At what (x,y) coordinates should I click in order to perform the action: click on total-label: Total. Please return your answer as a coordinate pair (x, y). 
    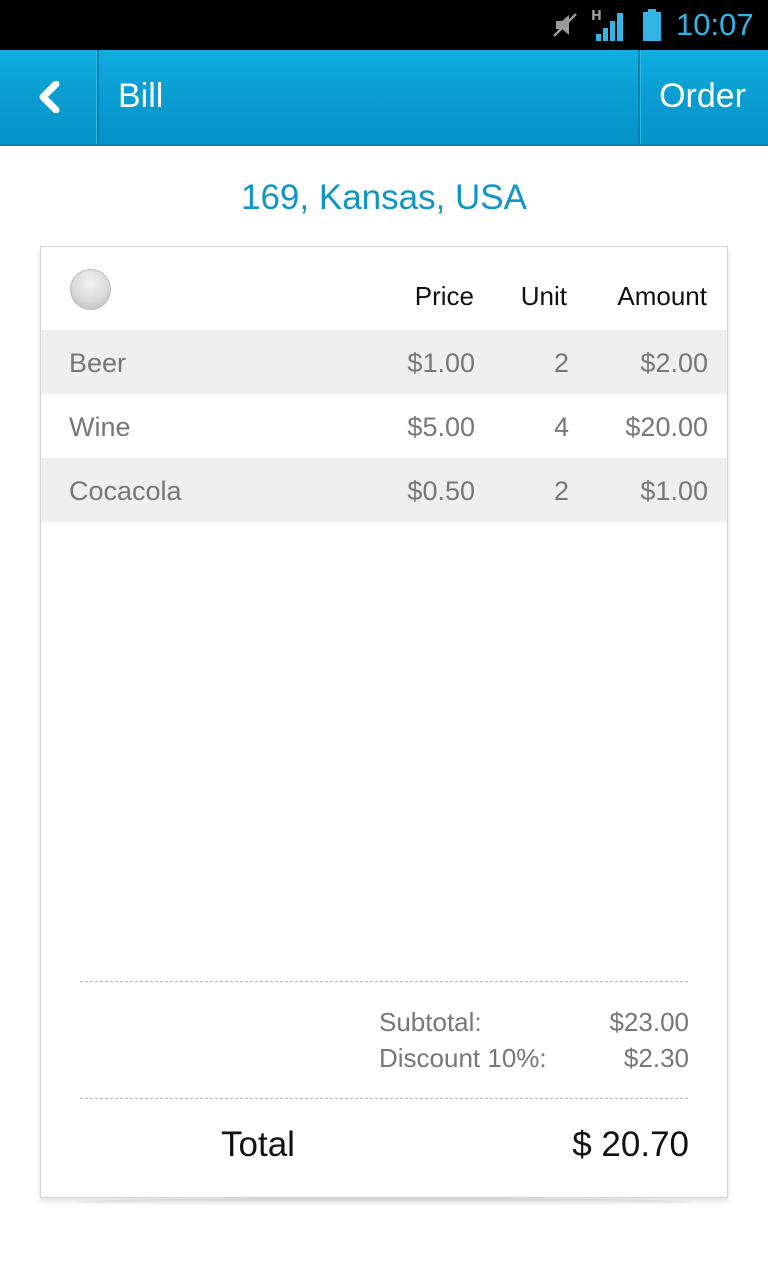
    Looking at the image, I should click on (258, 1144).